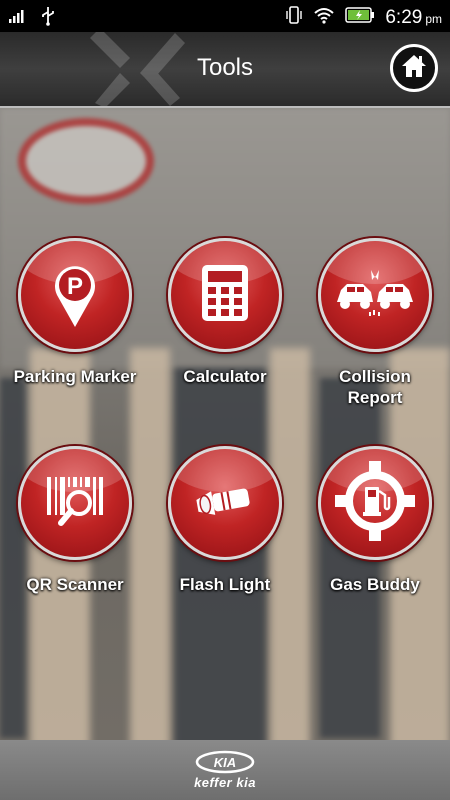  I want to click on footer-bar: KIA keffer kia, so click(225, 770).